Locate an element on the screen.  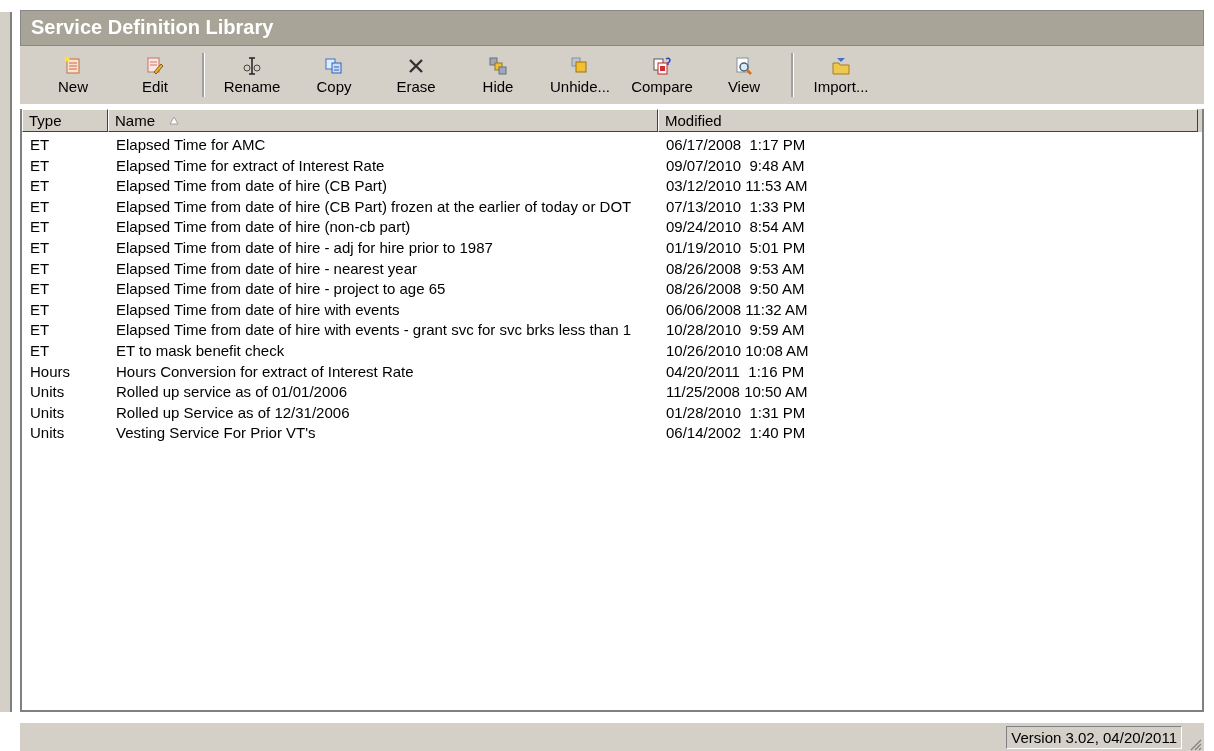
toolbar-button: Copy is located at coordinates (334, 75).